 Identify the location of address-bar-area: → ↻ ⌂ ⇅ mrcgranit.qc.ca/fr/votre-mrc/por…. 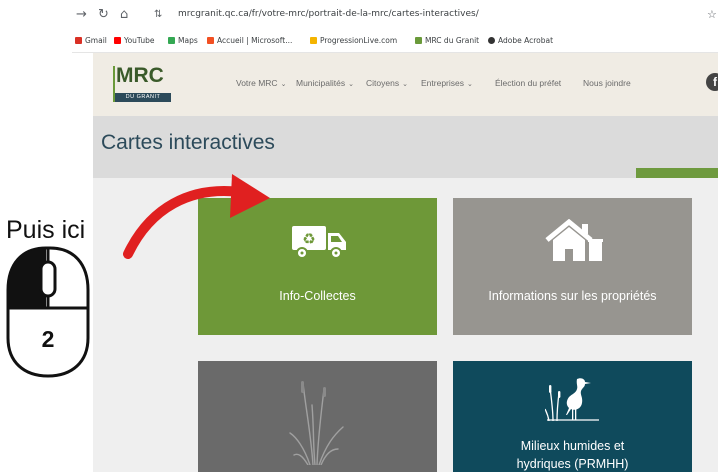
(395, 16).